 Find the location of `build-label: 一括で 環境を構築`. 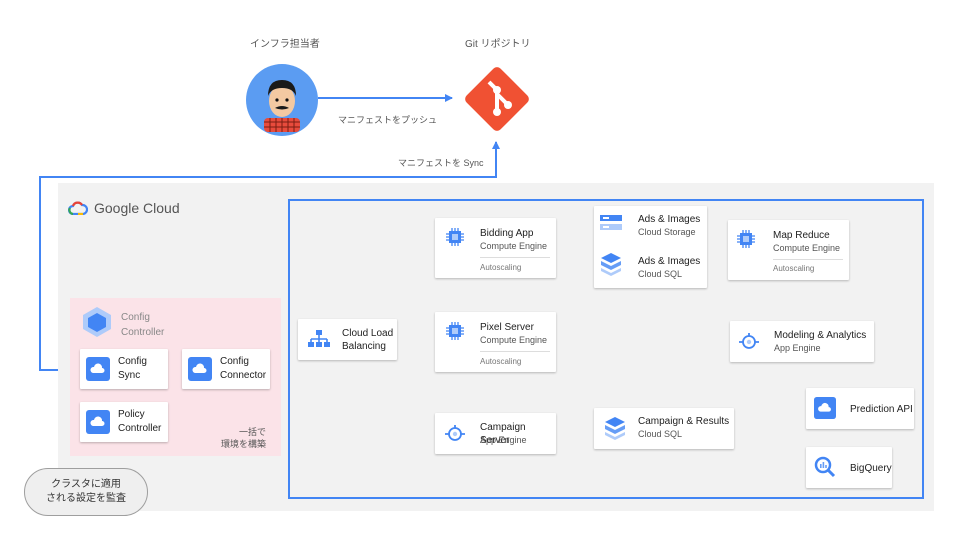

build-label: 一括で 環境を構築 is located at coordinates (240, 438).